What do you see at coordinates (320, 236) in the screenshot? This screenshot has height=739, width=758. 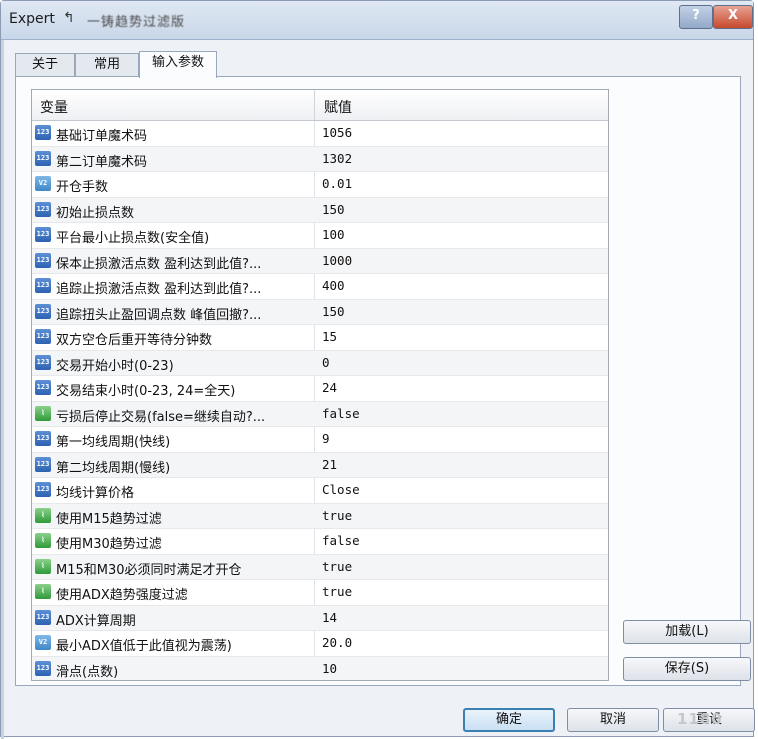 I see `table-row: 123 平台最小止损点数(安全值) 100` at bounding box center [320, 236].